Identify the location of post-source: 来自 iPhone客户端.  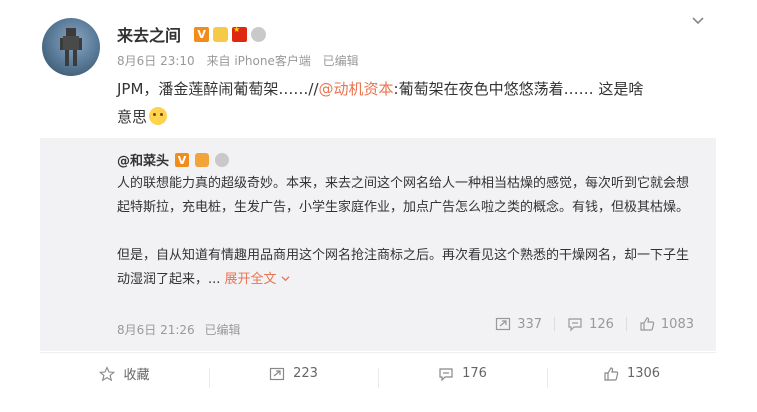
(258, 61).